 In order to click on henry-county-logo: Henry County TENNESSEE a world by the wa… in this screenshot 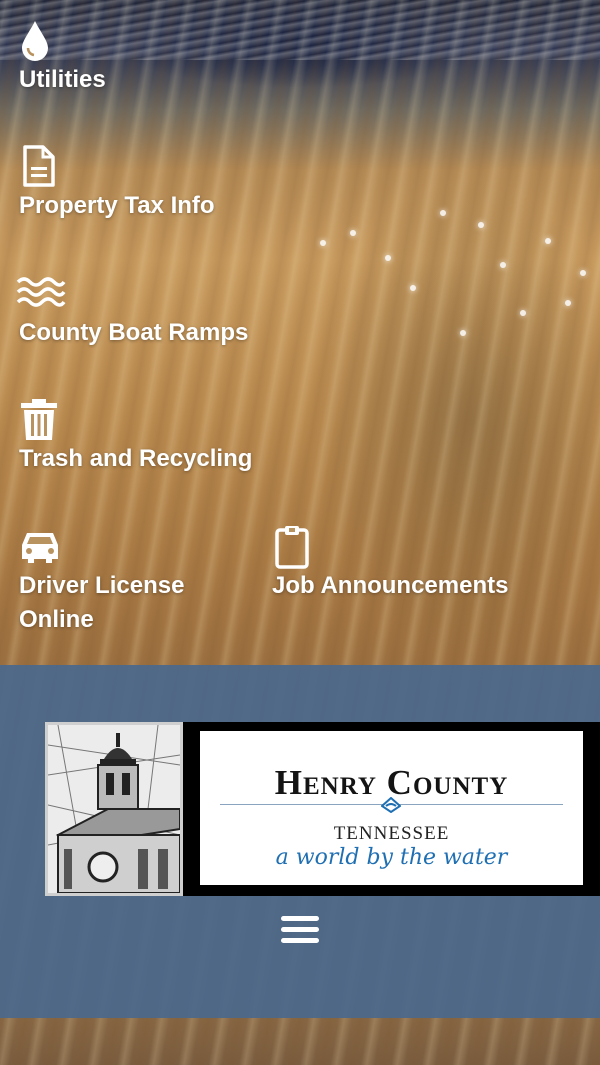, I will do `click(391, 809)`.